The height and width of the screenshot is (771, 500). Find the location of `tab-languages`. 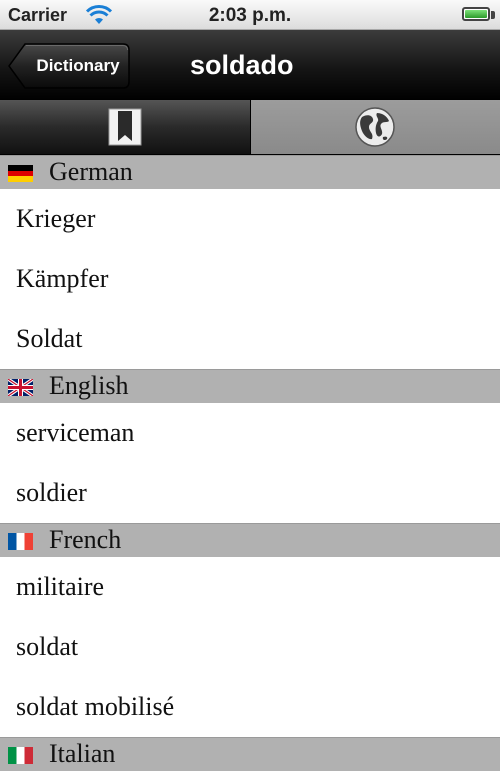

tab-languages is located at coordinates (375, 127).